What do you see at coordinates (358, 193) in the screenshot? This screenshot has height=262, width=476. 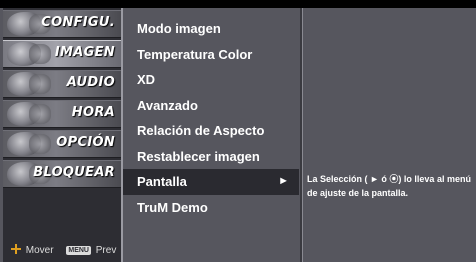 I see `help-text-line: de ajuste de la pantalla.` at bounding box center [358, 193].